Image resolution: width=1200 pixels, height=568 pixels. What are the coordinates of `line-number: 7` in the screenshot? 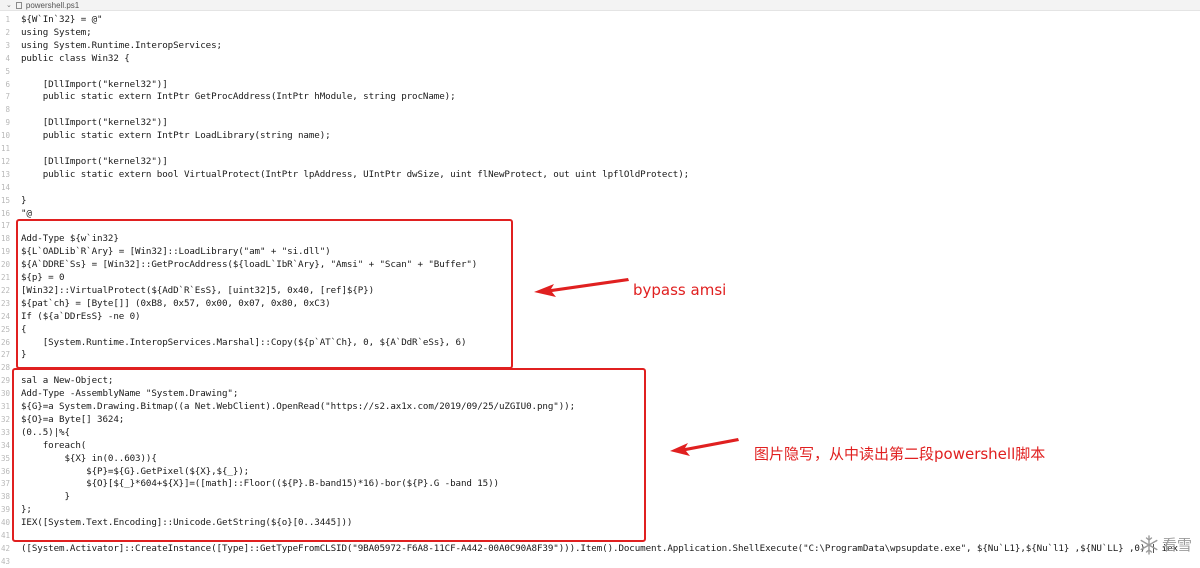 It's located at (7, 97).